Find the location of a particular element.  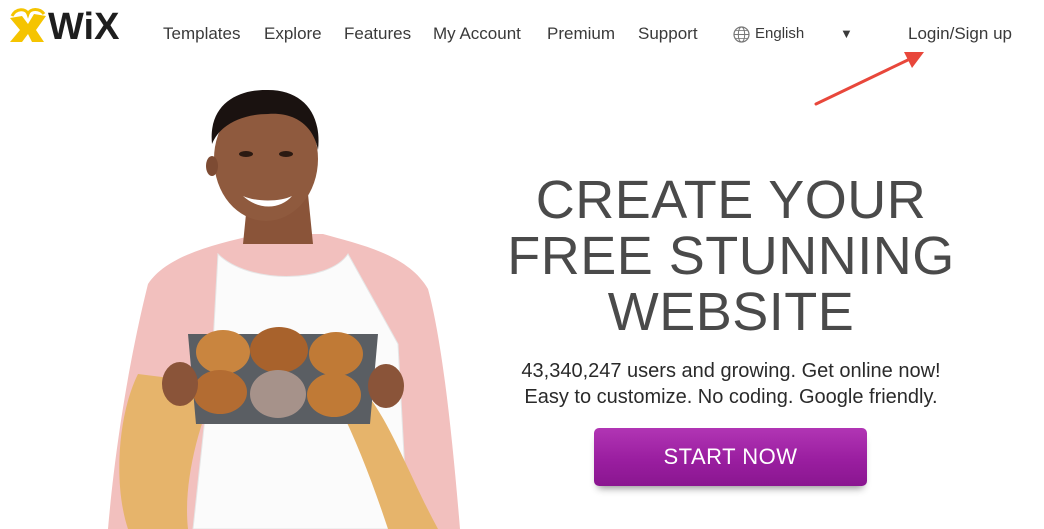

wix-logo-text: WiX is located at coordinates (84, 25).